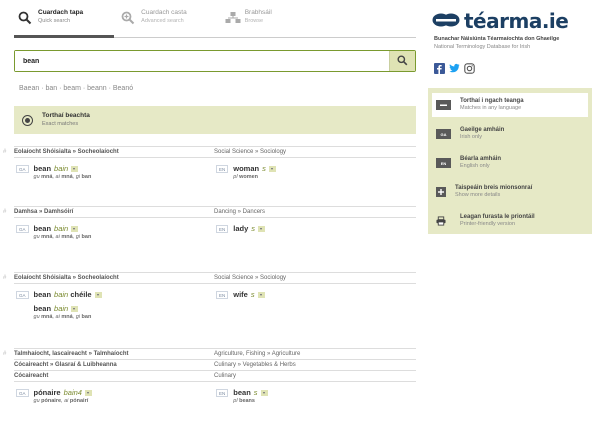 The height and width of the screenshot is (430, 600). I want to click on suggestion-link: Beanó, so click(123, 88).